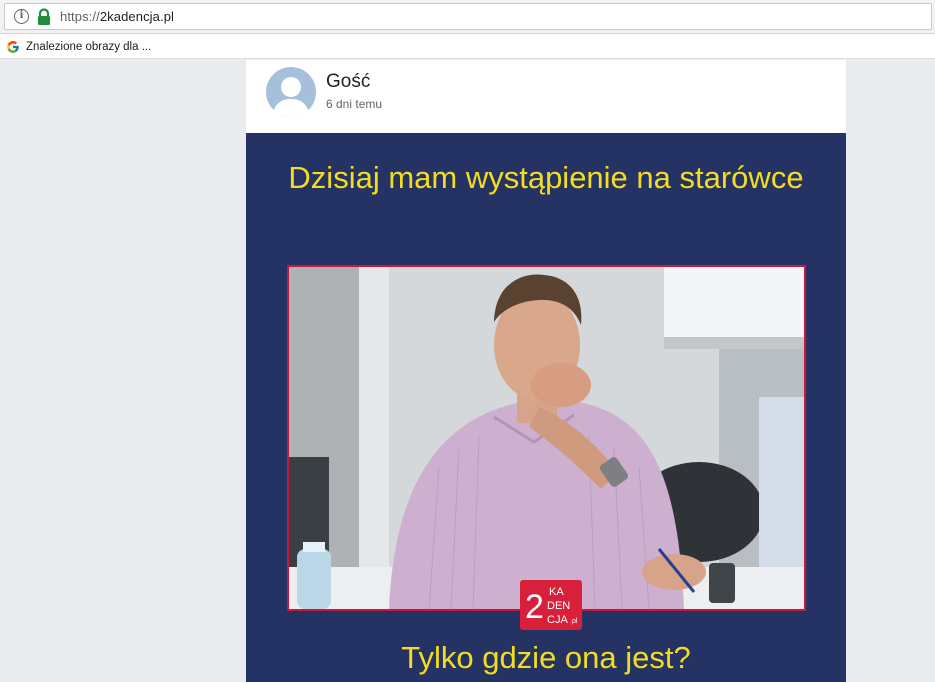 Image resolution: width=935 pixels, height=682 pixels. Describe the element at coordinates (80, 16) in the screenshot. I see `url-scheme: https://` at that location.